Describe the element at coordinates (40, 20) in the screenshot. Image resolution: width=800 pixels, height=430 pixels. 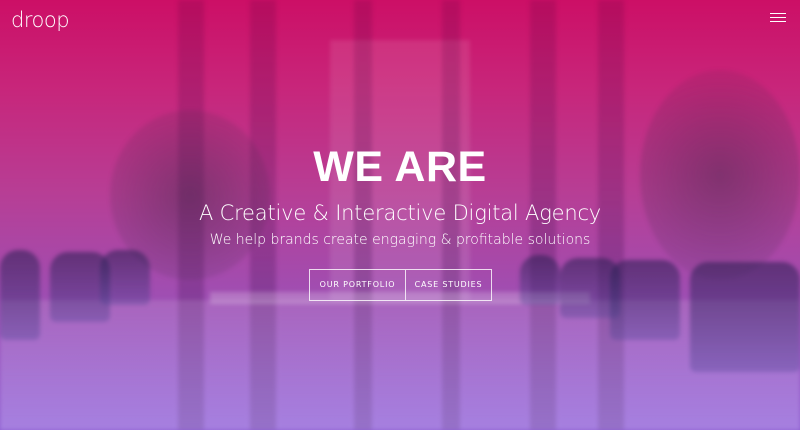
I see `brand-logo: droop` at that location.